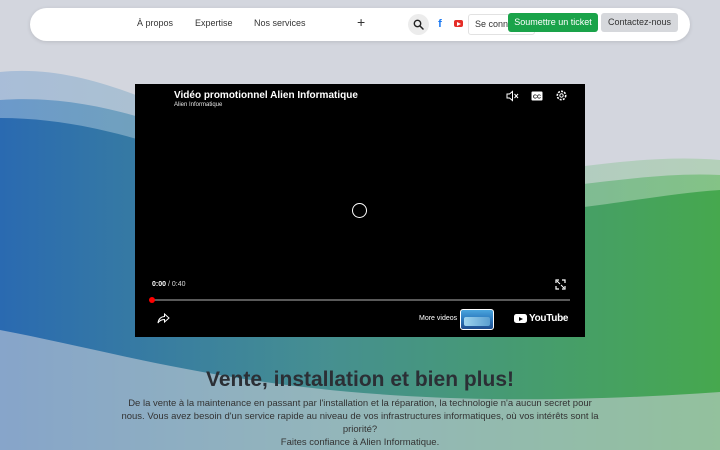 The image size is (720, 450). I want to click on nav-more-plus: +, so click(361, 22).